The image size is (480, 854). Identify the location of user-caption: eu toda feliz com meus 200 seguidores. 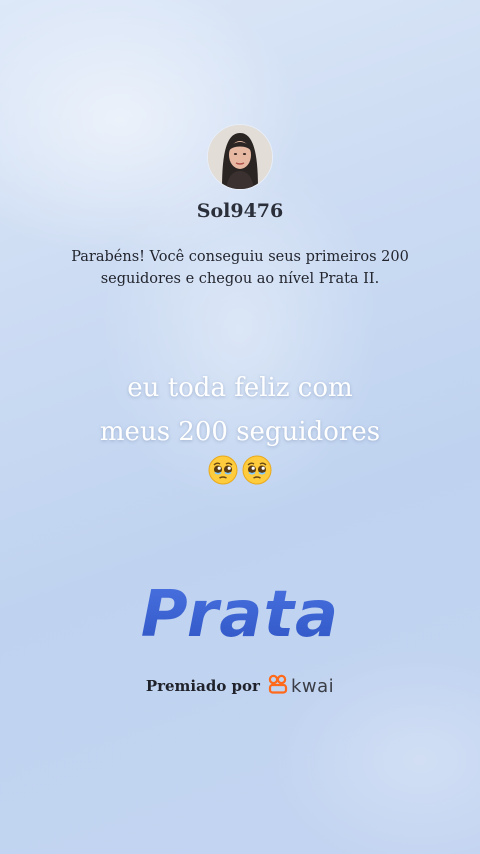
(240, 410).